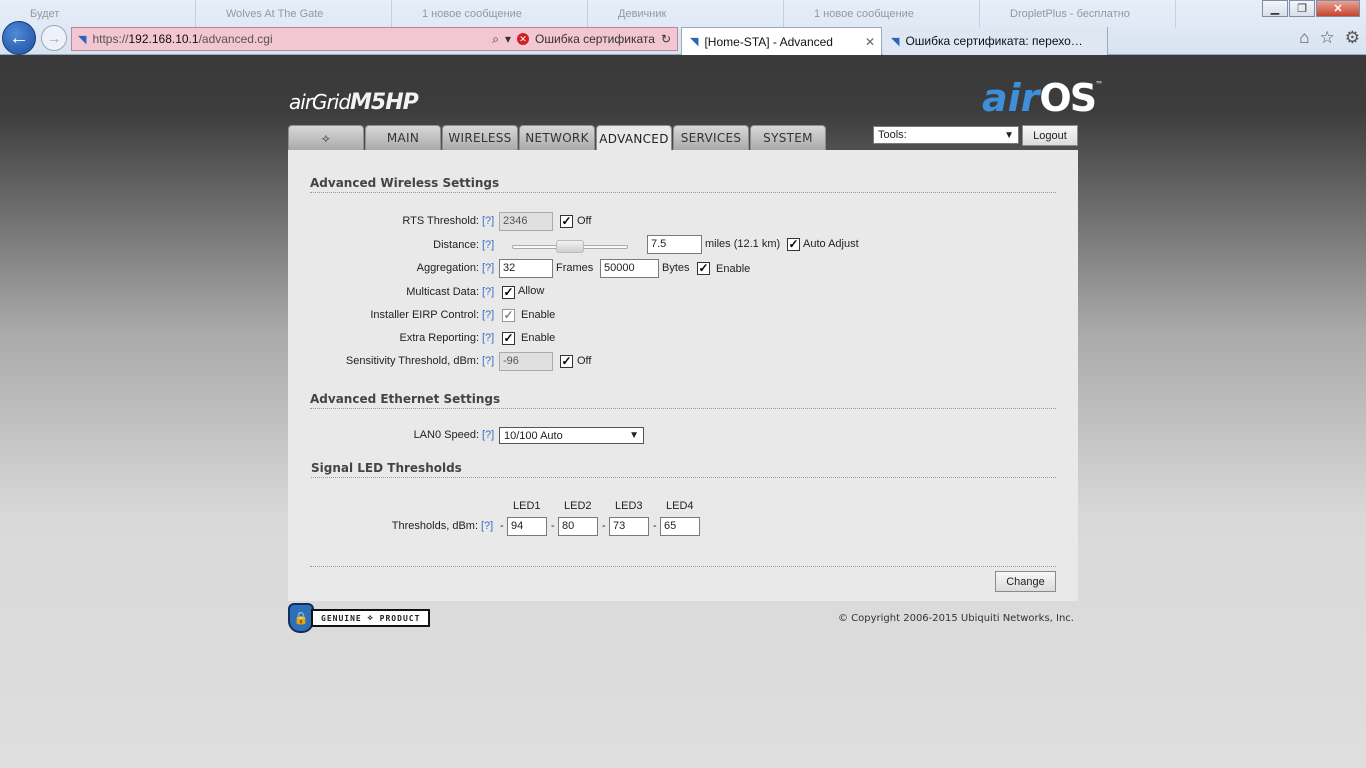  What do you see at coordinates (683, 469) in the screenshot?
I see `section-title-led: Signal LED Thresholds` at bounding box center [683, 469].